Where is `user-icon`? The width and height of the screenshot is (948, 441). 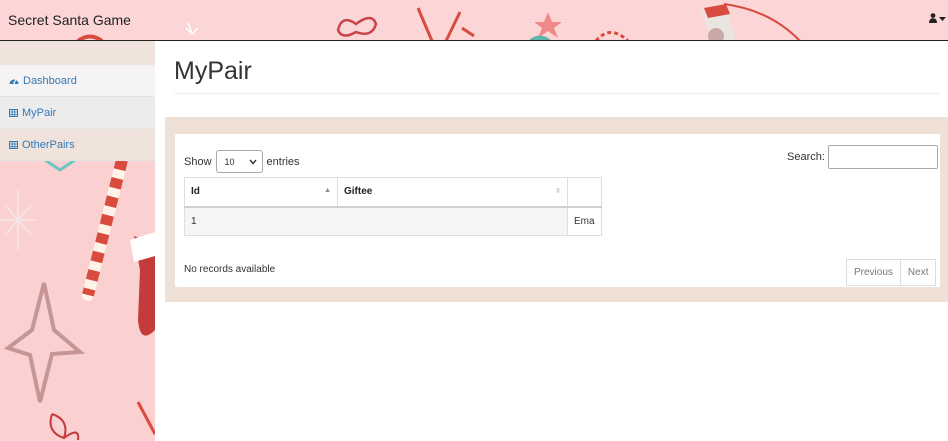
user-icon is located at coordinates (933, 18).